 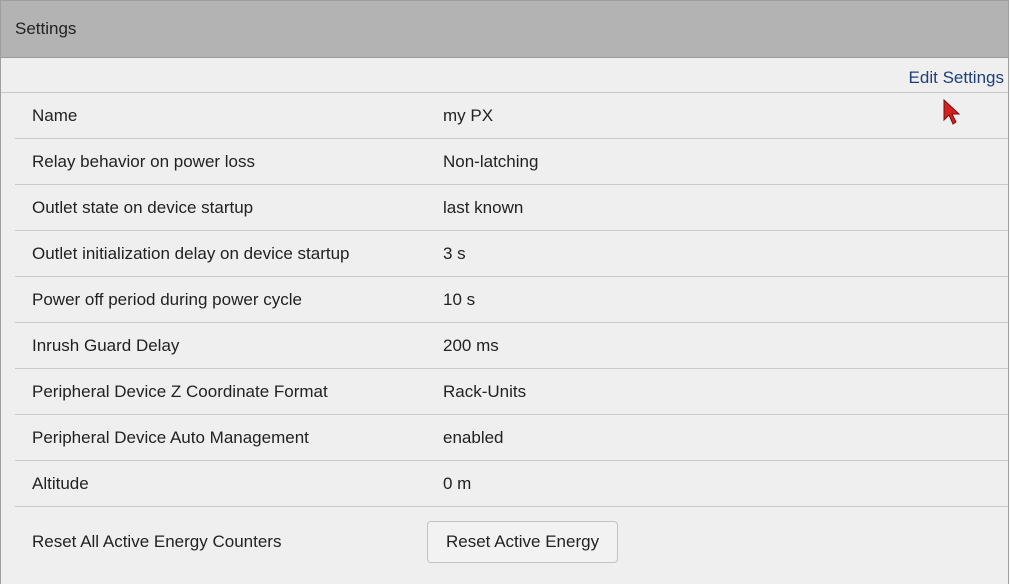 I want to click on edit-settings-link: Edit Settings, so click(x=956, y=78).